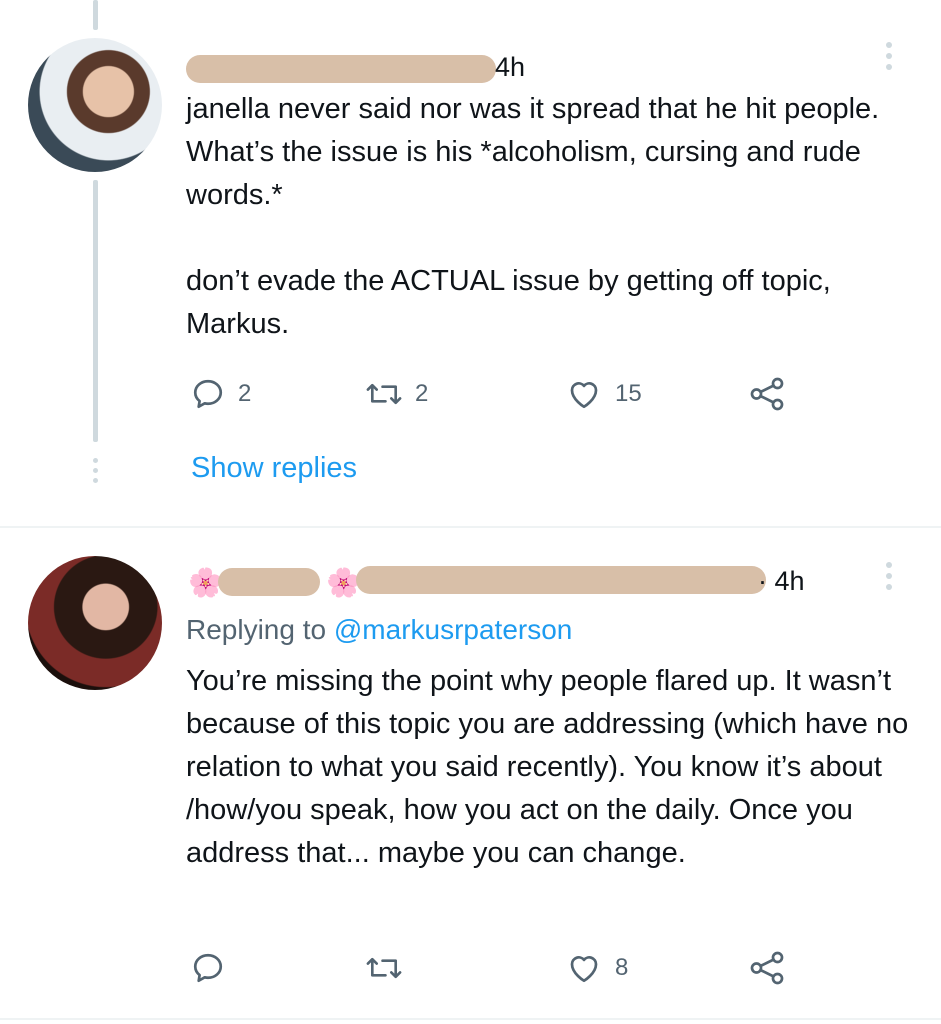 The width and height of the screenshot is (941, 1024). What do you see at coordinates (622, 967) in the screenshot?
I see `like-count: 8` at bounding box center [622, 967].